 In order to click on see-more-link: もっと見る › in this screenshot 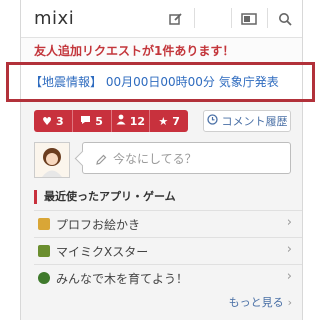, I will do `click(260, 302)`.